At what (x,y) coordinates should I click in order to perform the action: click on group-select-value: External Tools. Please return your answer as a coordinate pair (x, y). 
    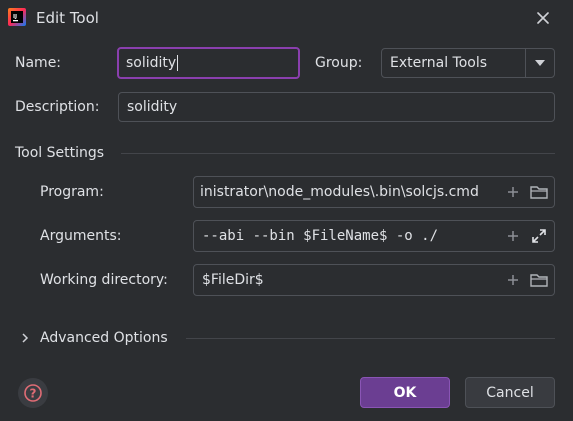
    Looking at the image, I should click on (439, 63).